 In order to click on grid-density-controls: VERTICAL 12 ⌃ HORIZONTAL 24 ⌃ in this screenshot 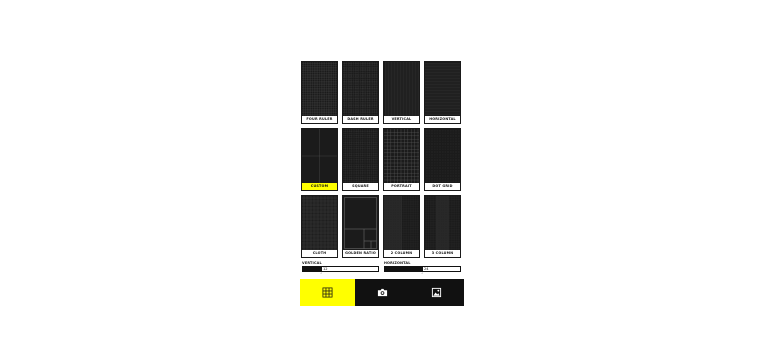, I will do `click(382, 269)`.